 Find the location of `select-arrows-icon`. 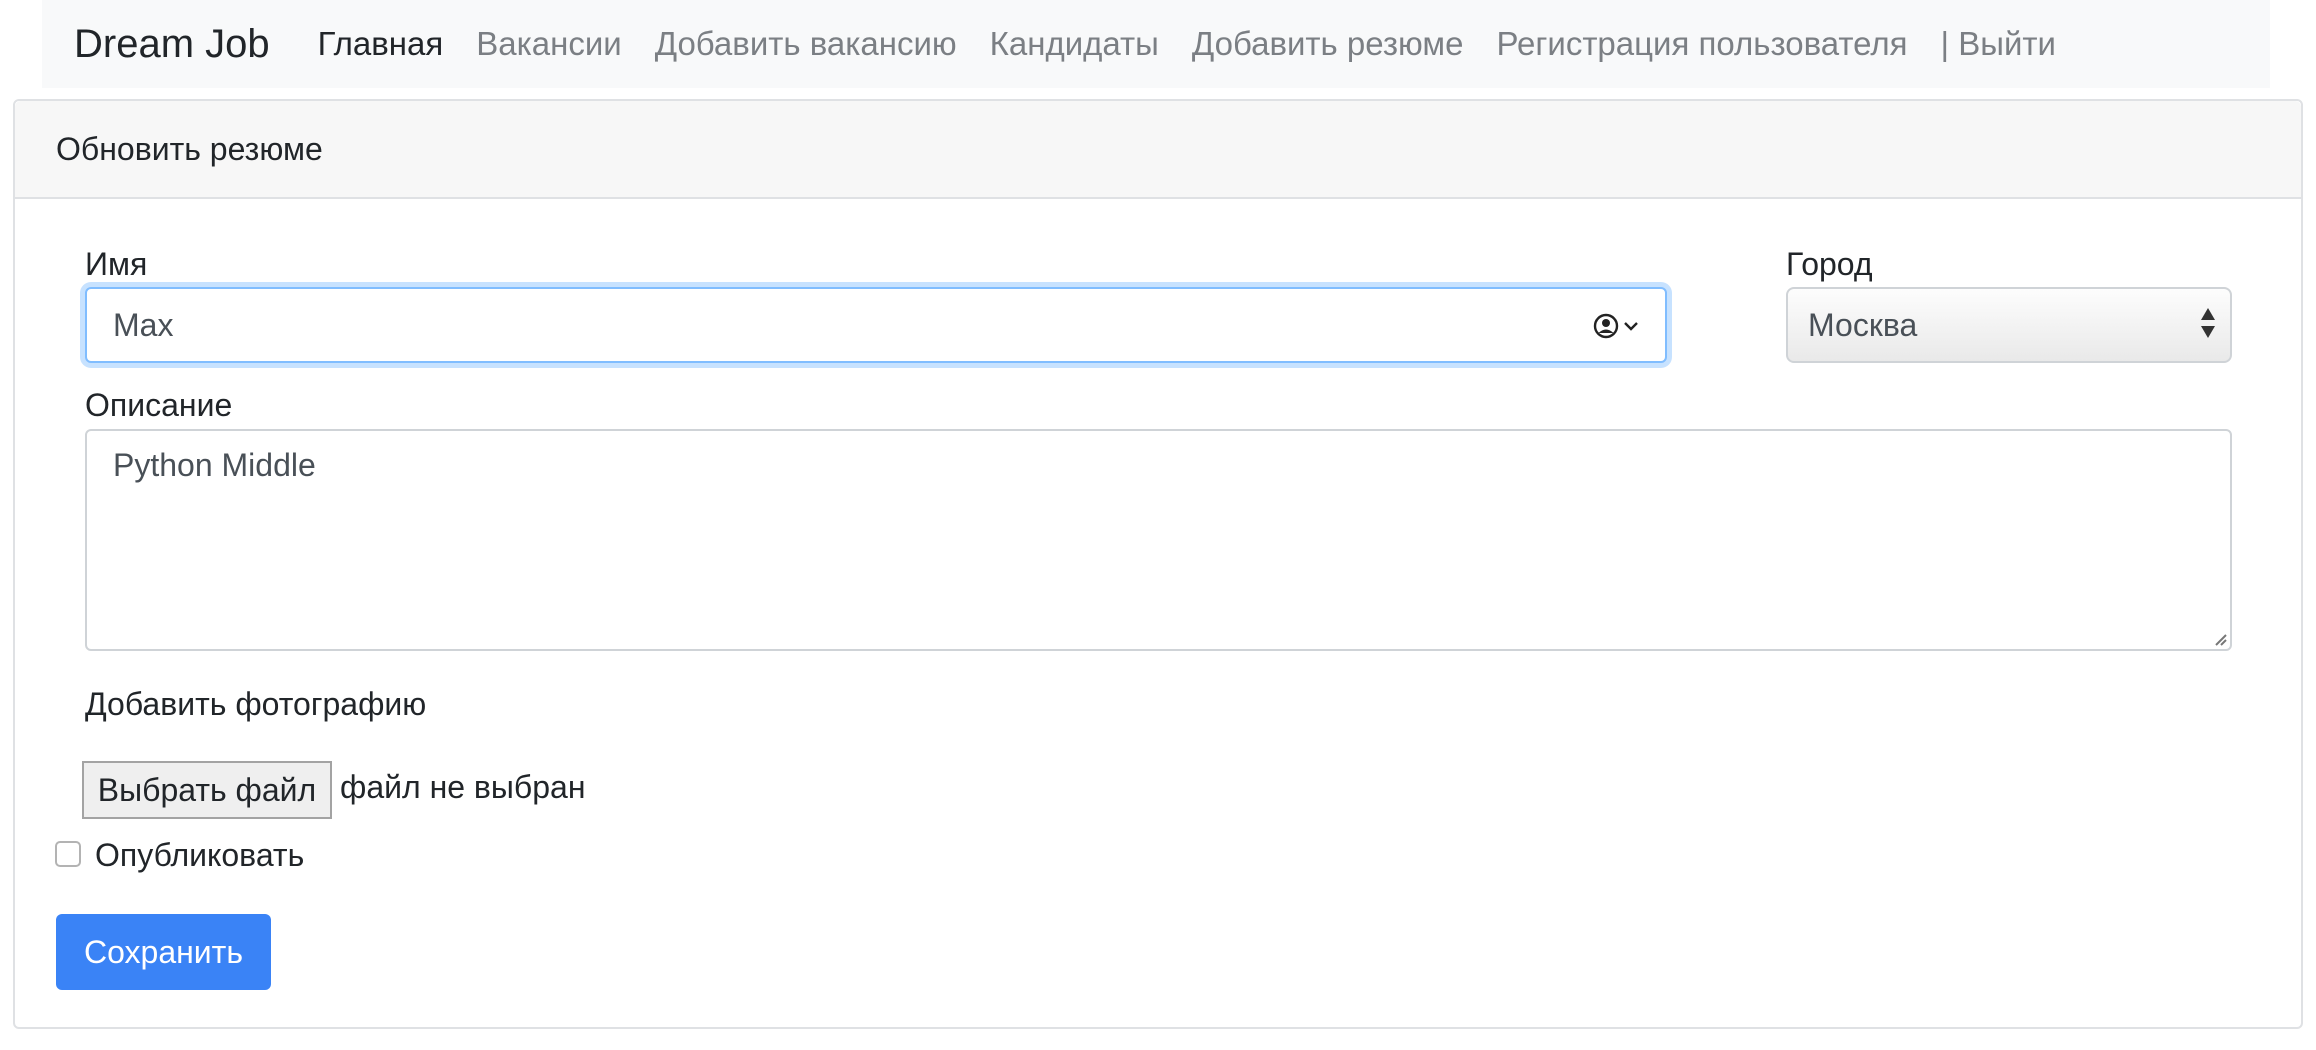

select-arrows-icon is located at coordinates (2208, 323).